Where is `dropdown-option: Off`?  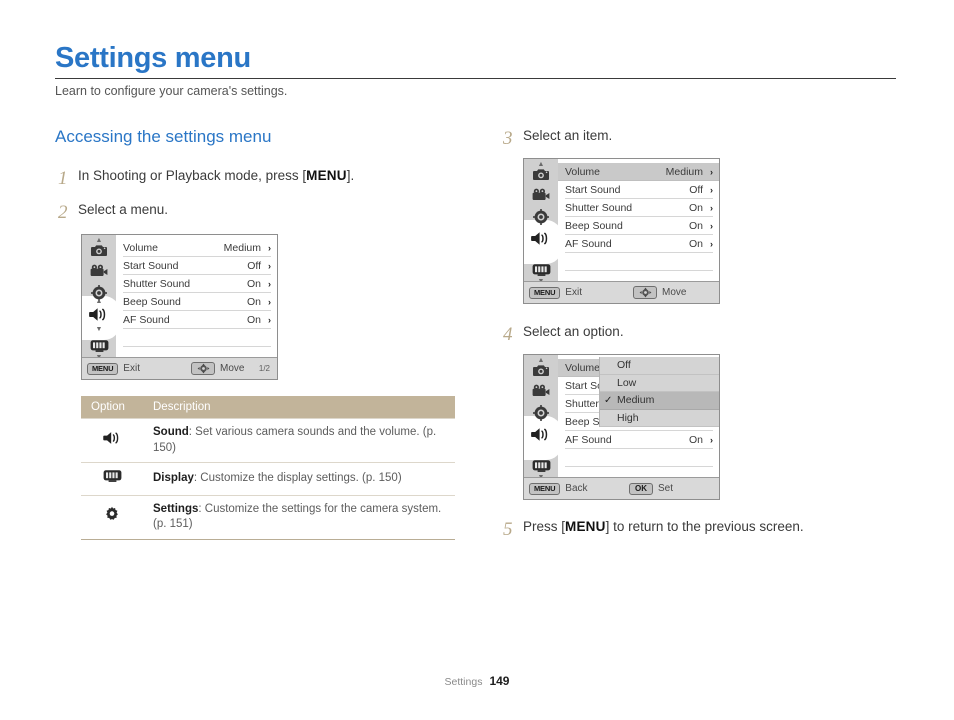
dropdown-option: Off is located at coordinates (659, 366).